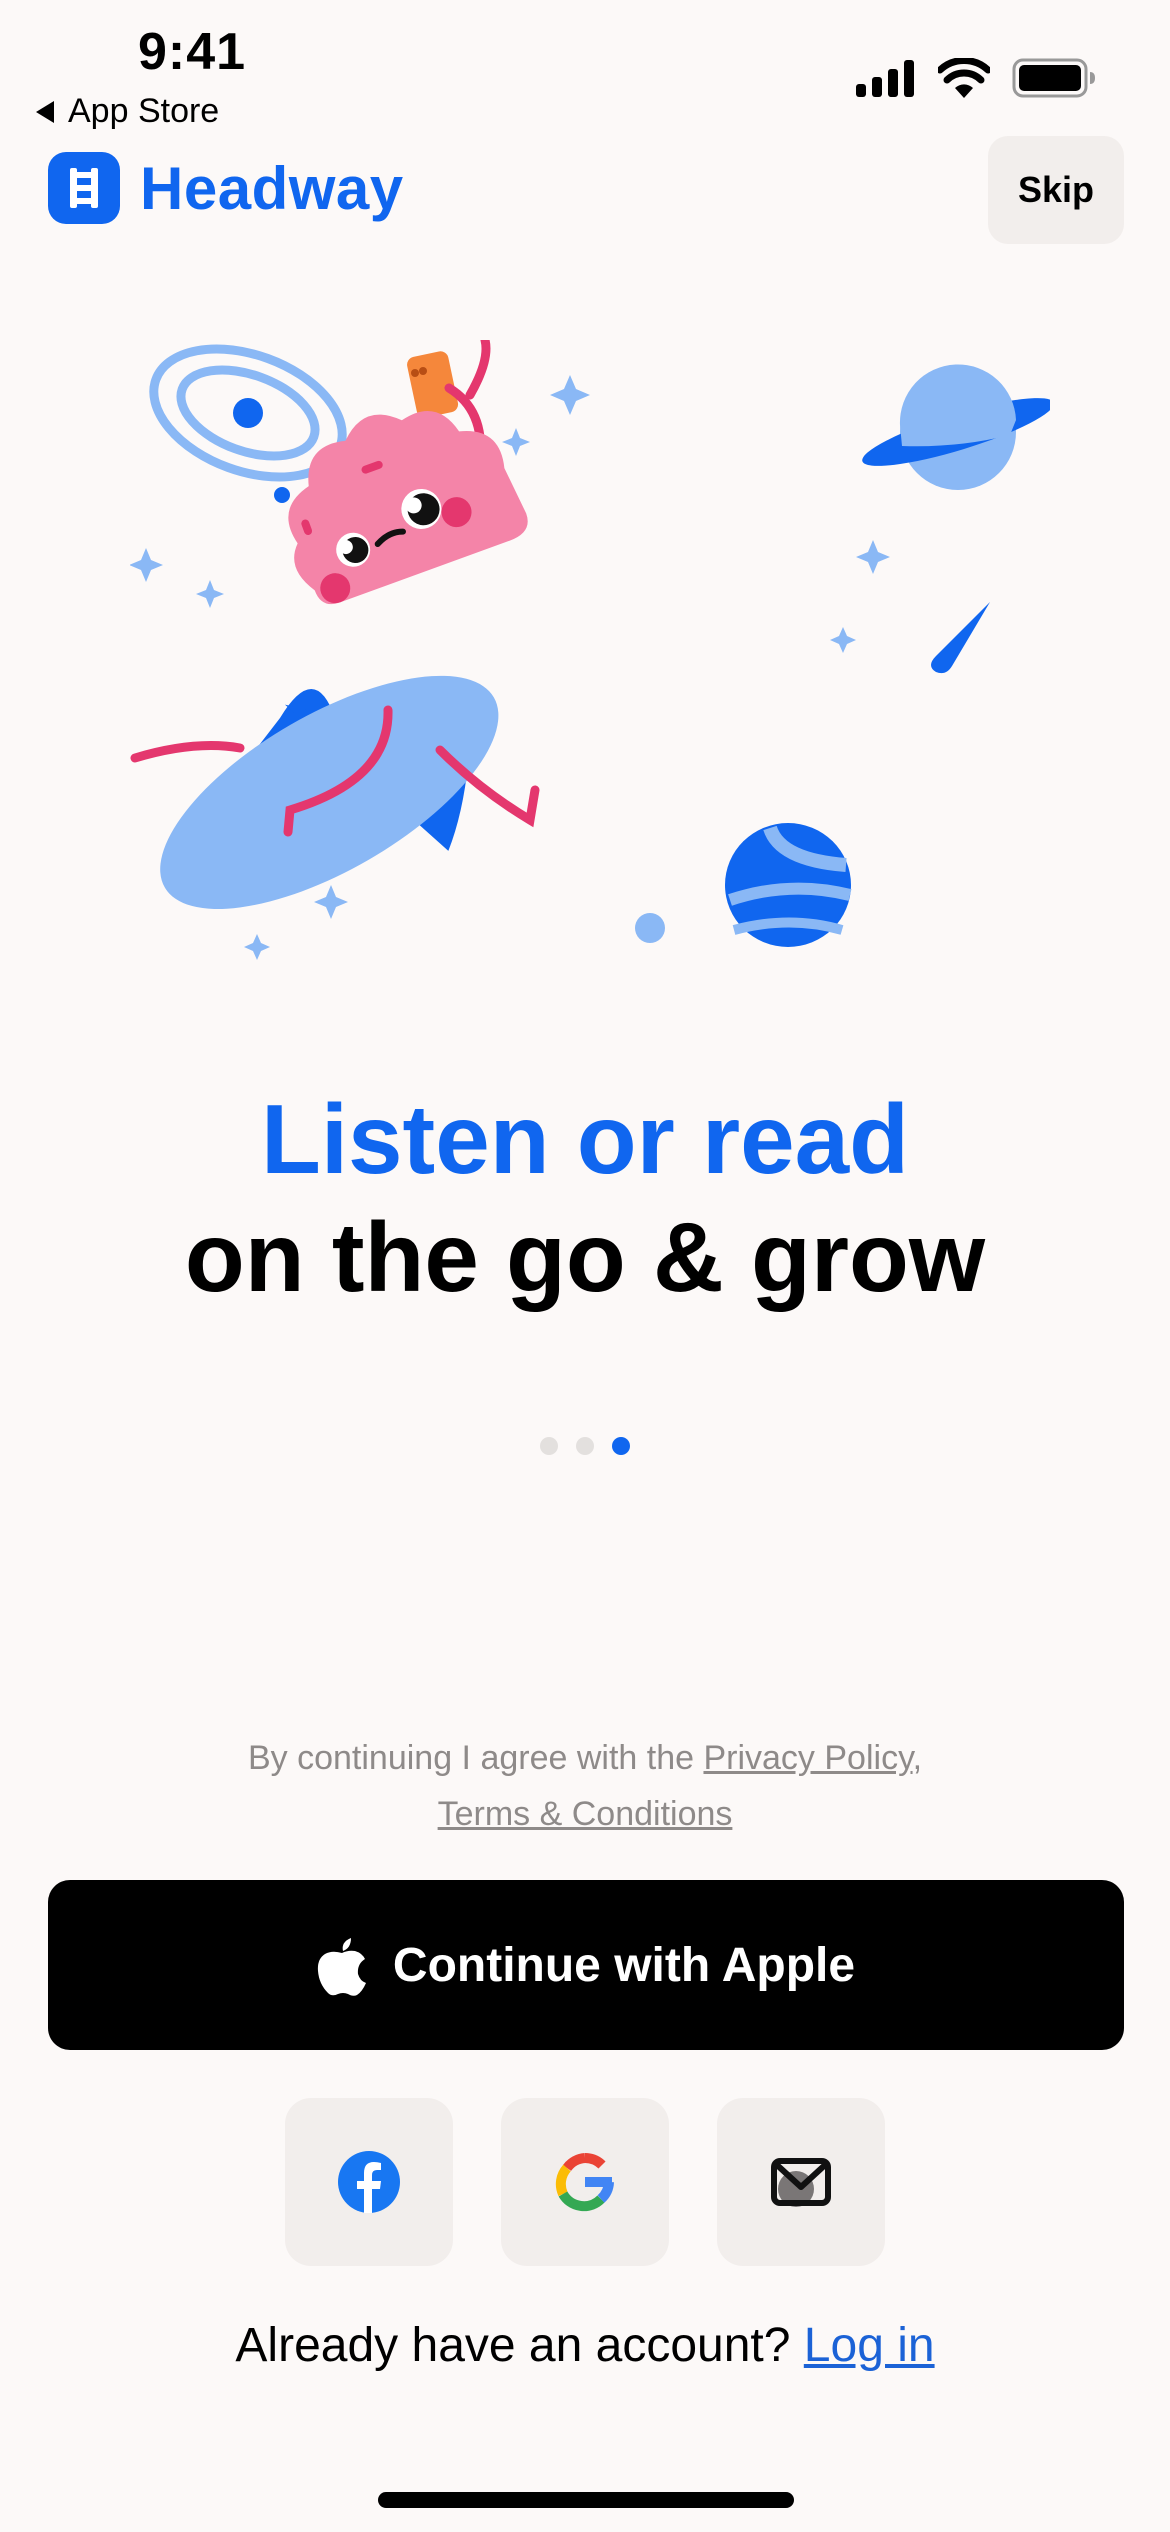 The width and height of the screenshot is (1170, 2532). I want to click on legal-prefix: By continuing I agree with the, so click(475, 1758).